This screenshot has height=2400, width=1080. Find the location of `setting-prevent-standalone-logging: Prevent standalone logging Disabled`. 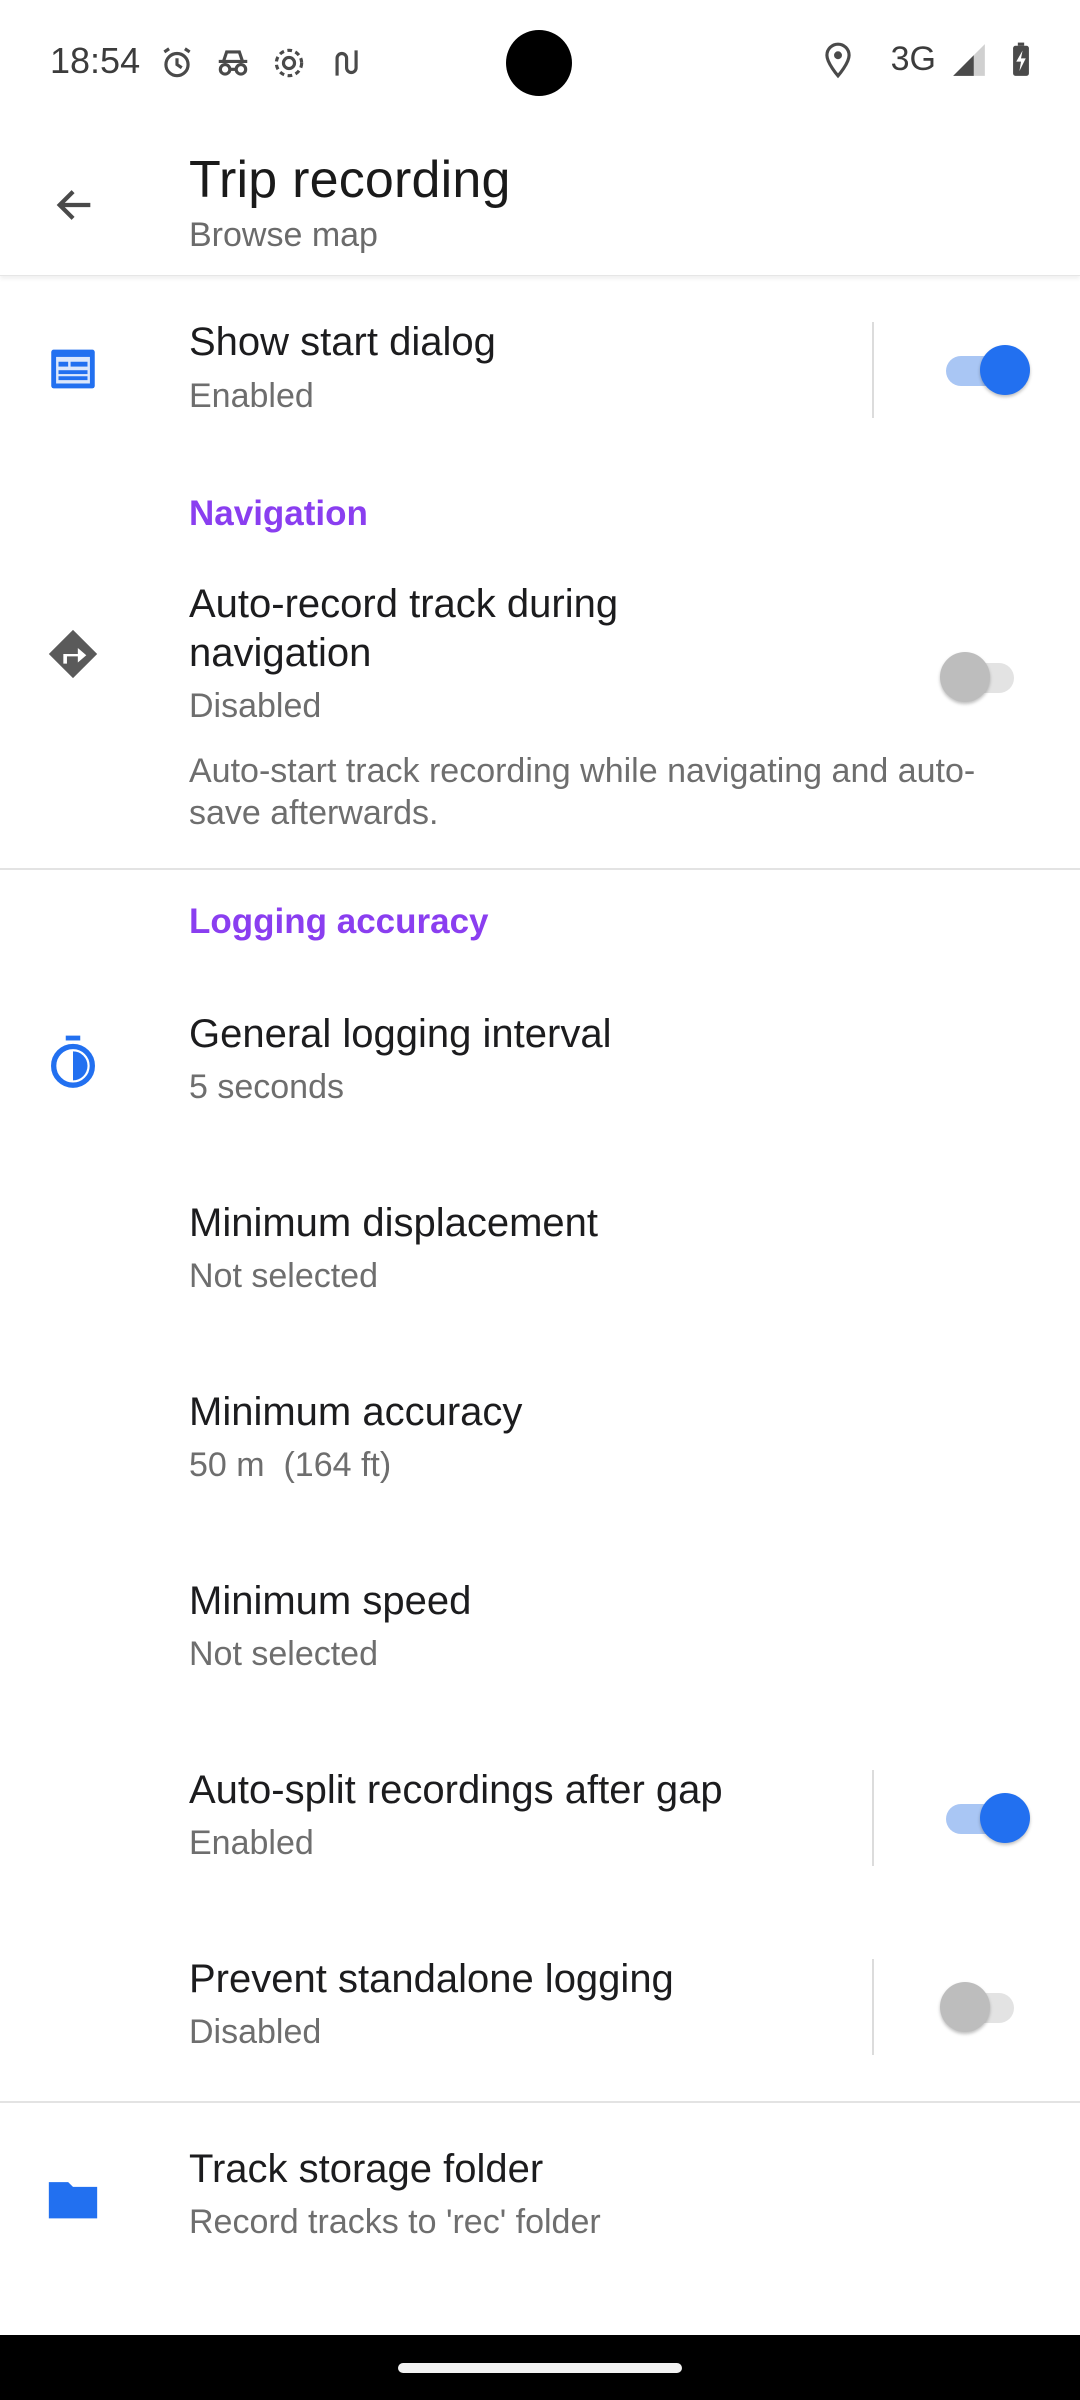

setting-prevent-standalone-logging: Prevent standalone logging Disabled is located at coordinates (540, 2005).